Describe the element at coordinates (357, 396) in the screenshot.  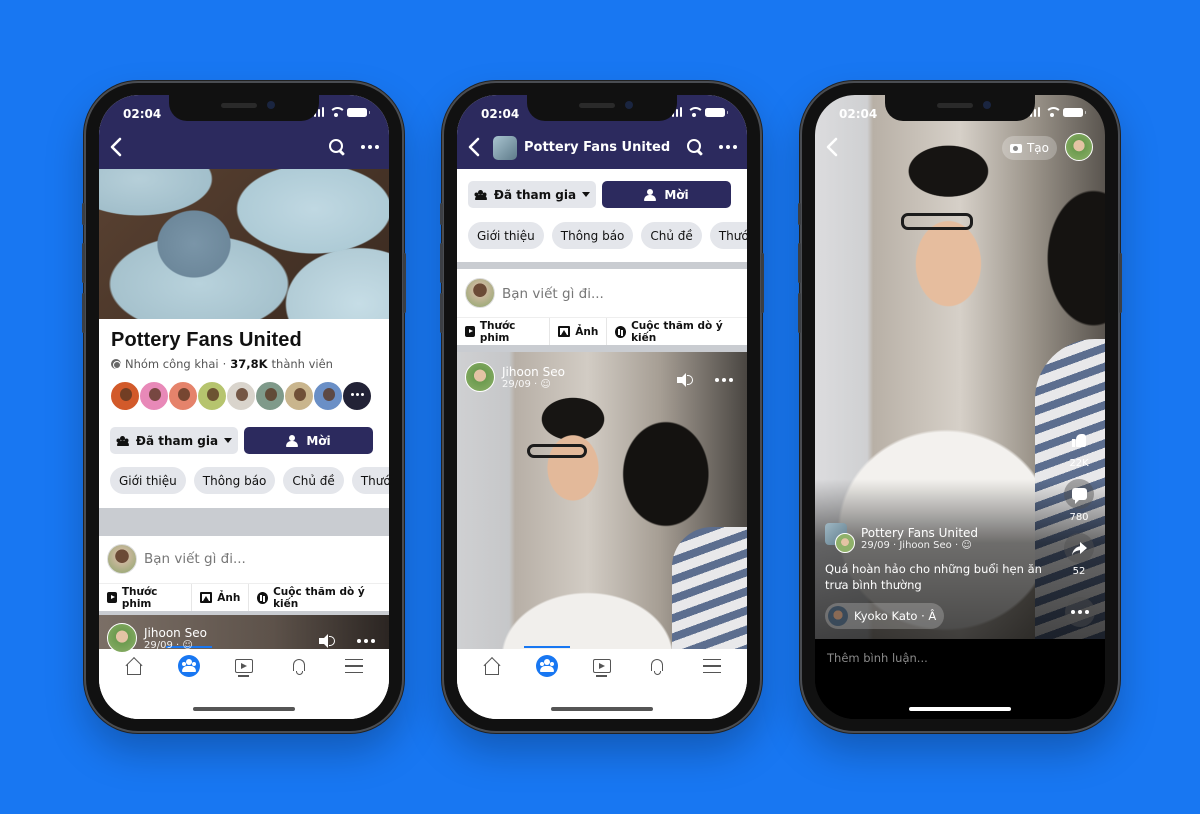
I see `more-members-button` at that location.